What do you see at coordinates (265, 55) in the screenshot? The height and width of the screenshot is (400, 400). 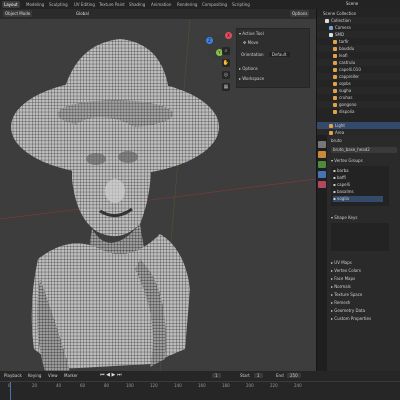 I see `orientation-row: Orientation Default` at bounding box center [265, 55].